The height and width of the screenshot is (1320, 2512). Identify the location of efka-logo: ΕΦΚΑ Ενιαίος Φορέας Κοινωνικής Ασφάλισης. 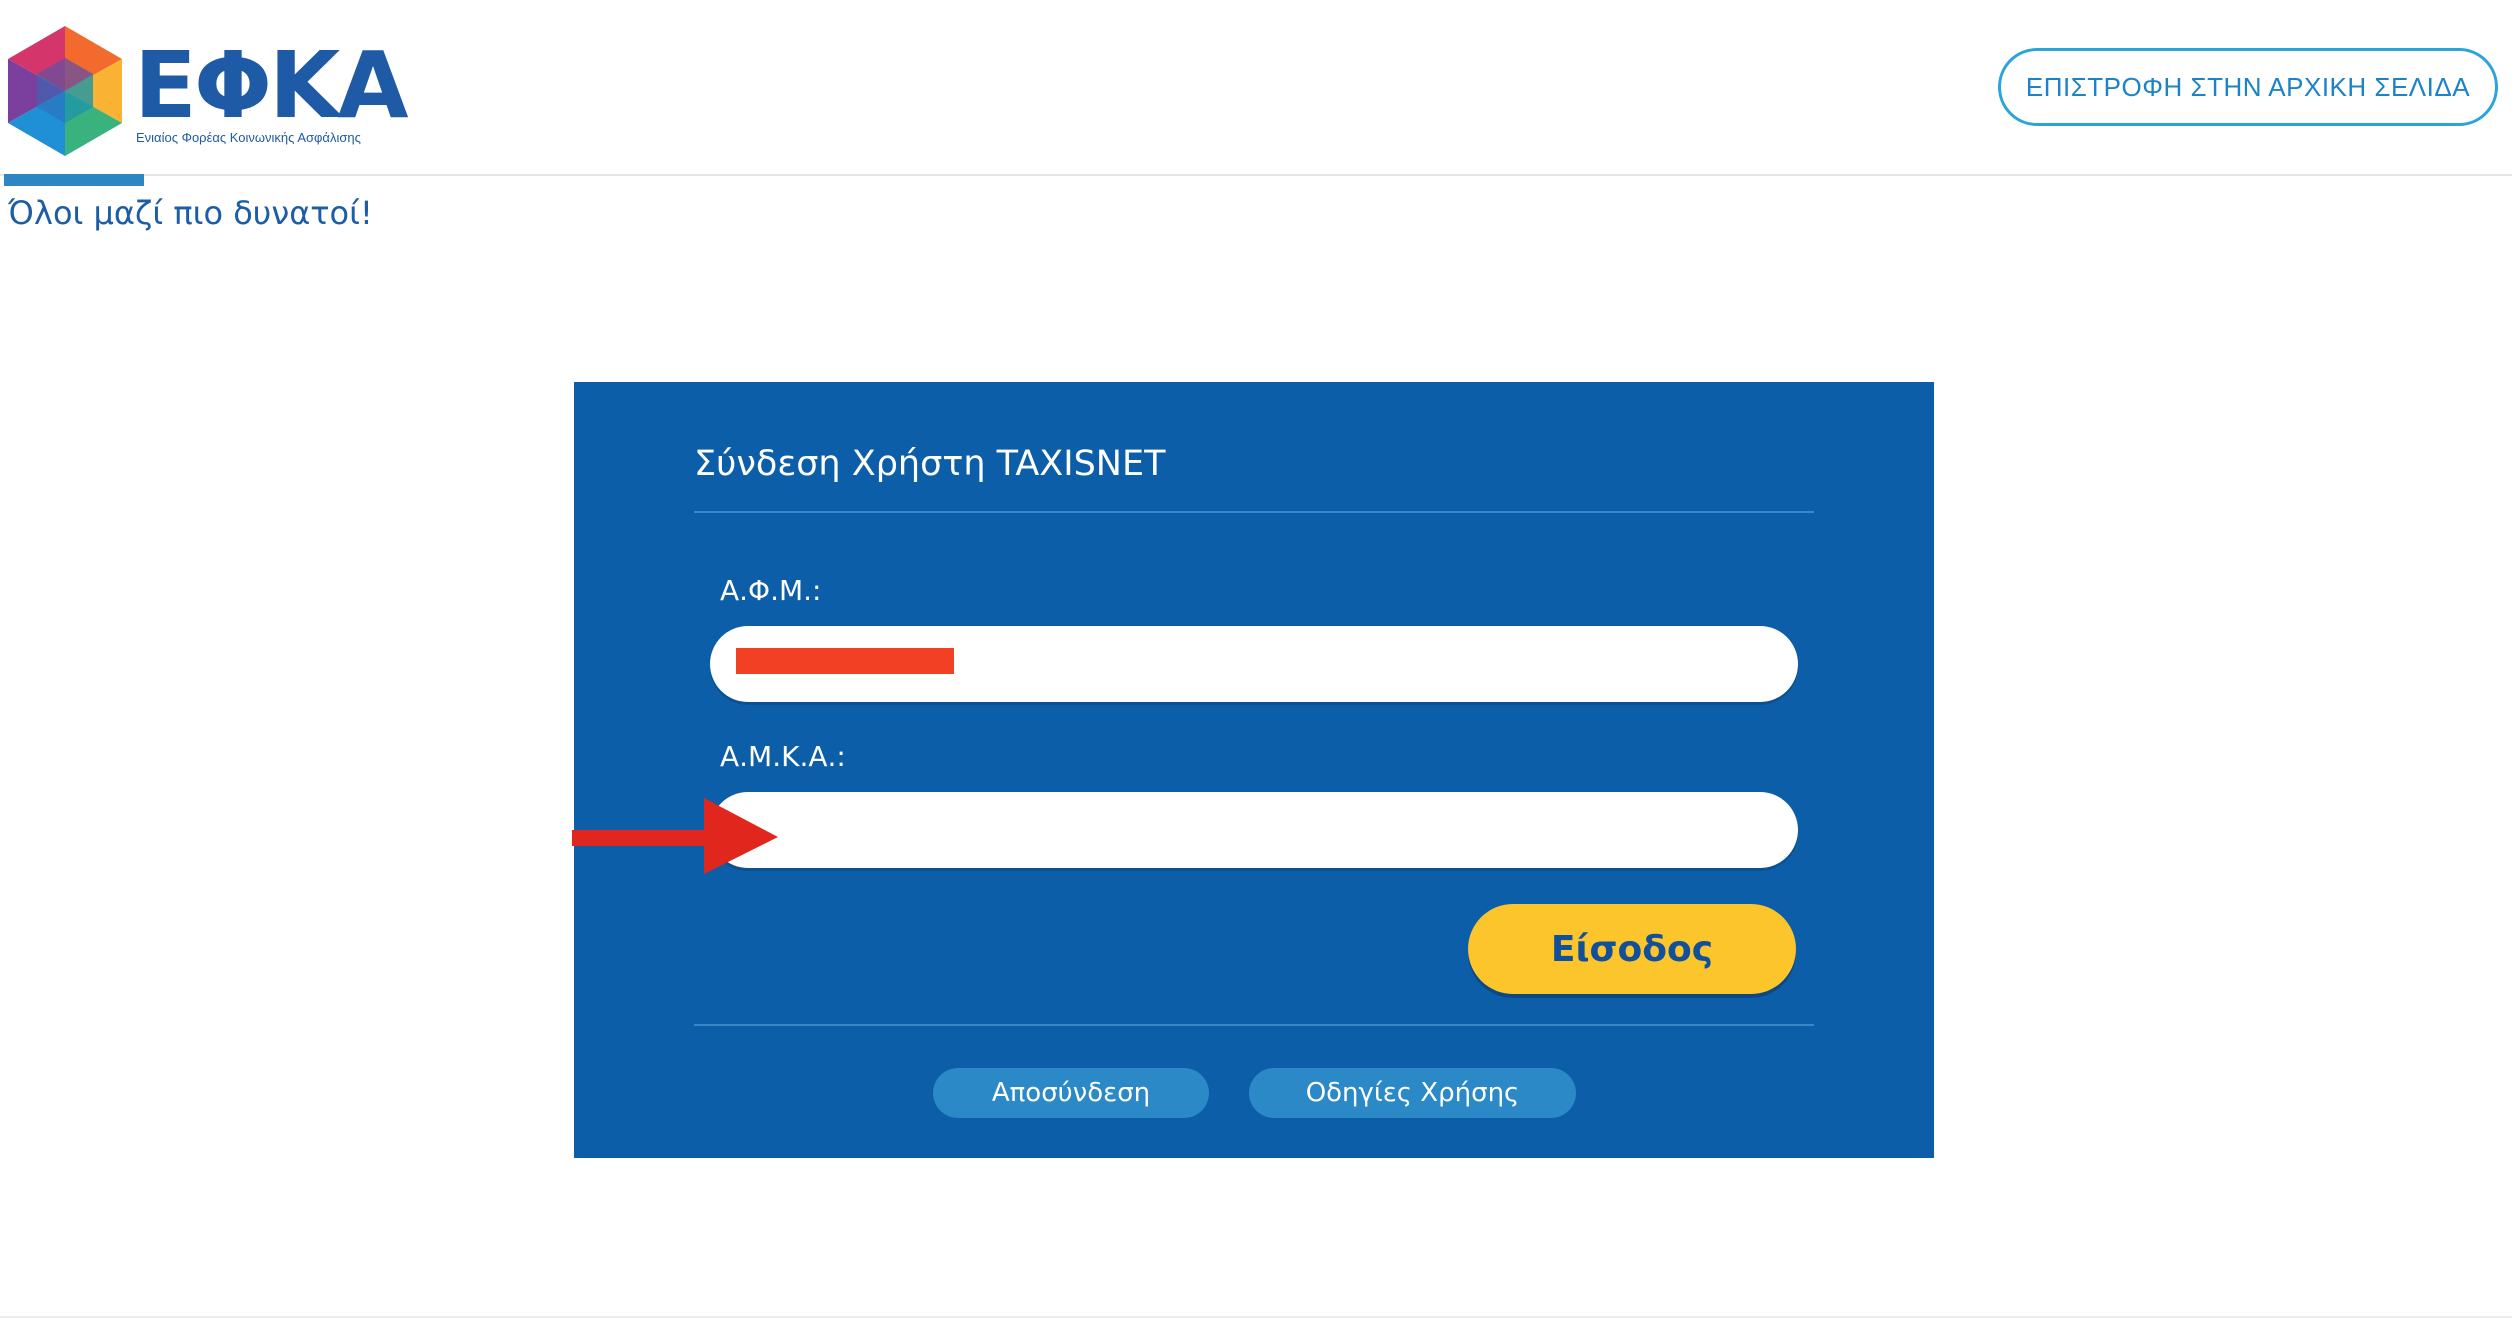
(208, 91).